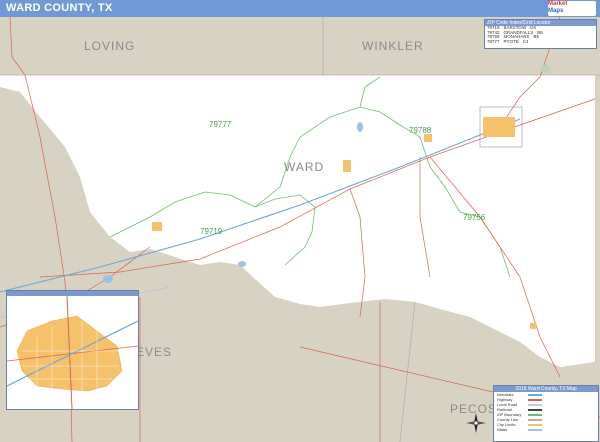  What do you see at coordinates (545, 69) in the screenshot?
I see `park` at bounding box center [545, 69].